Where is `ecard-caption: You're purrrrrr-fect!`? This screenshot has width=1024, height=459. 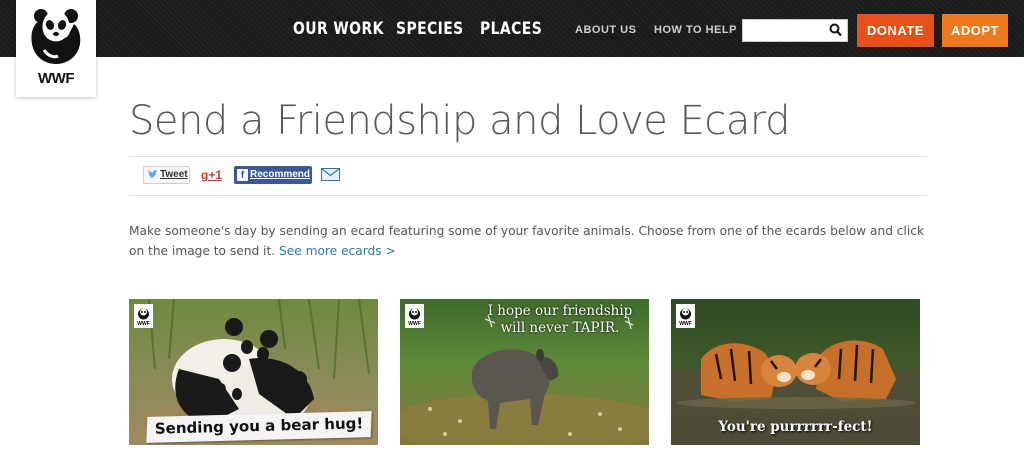 ecard-caption: You're purrrrrr-fect! is located at coordinates (795, 427).